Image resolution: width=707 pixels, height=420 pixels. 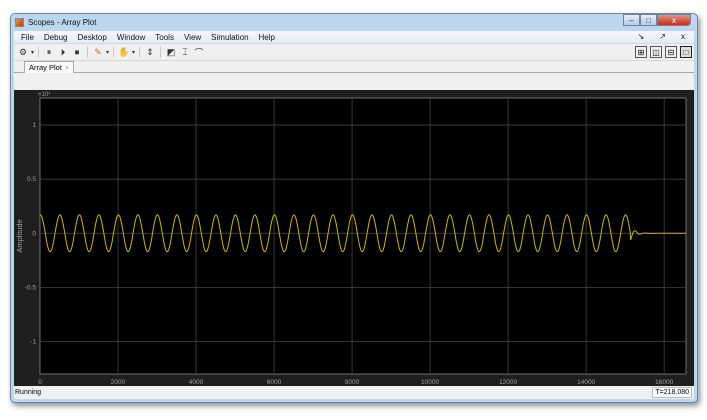 I want to click on zoom-dropdown-icon: ▾, so click(x=133, y=52).